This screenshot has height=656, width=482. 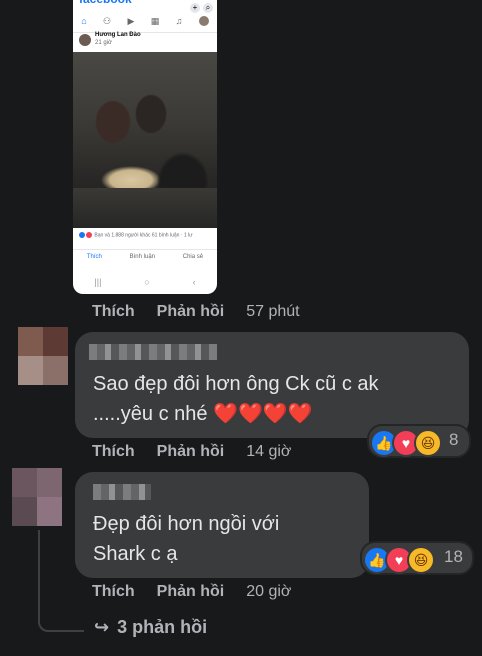 What do you see at coordinates (268, 451) in the screenshot?
I see `comment-time: 14 giờ` at bounding box center [268, 451].